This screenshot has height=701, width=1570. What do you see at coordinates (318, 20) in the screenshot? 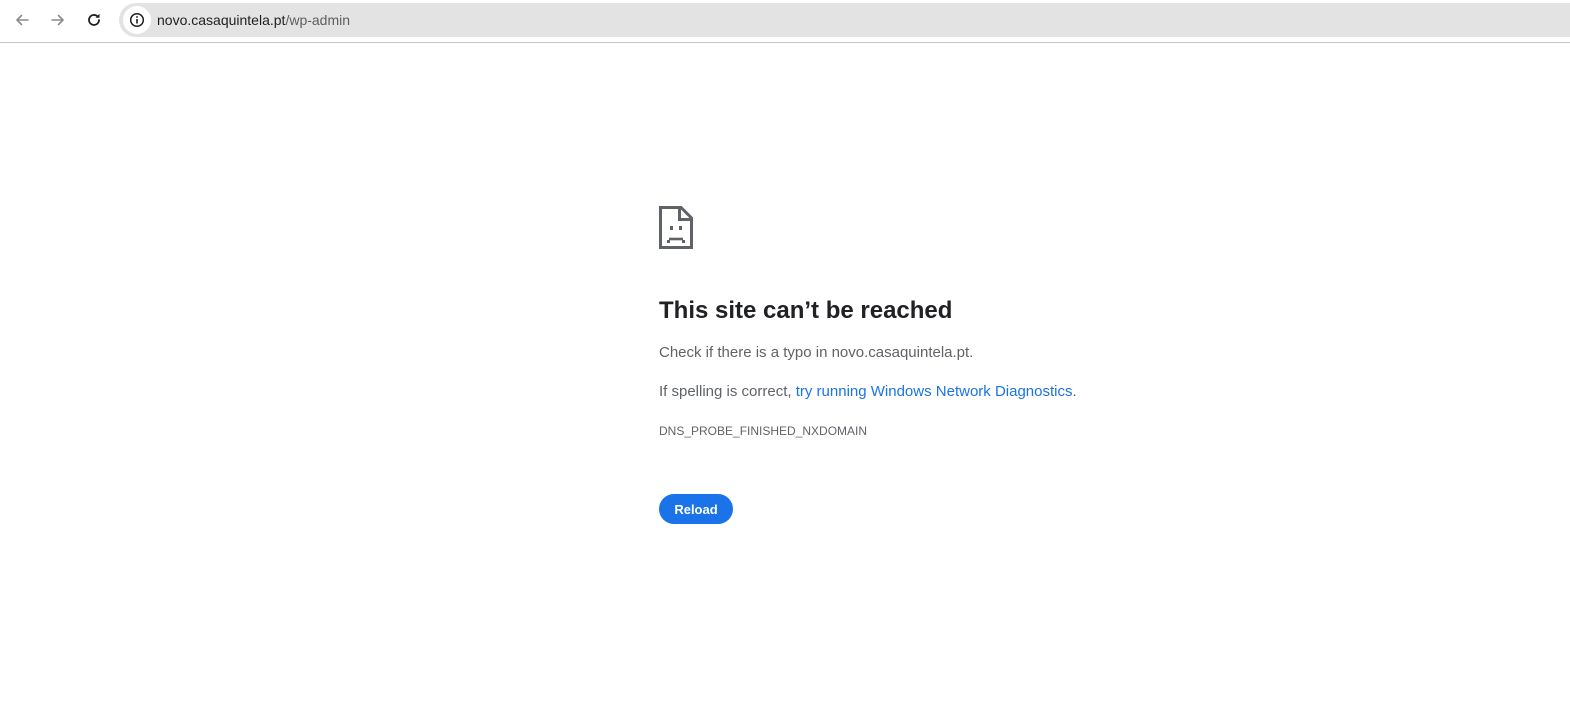
I see `url-path: /wp-admin` at bounding box center [318, 20].